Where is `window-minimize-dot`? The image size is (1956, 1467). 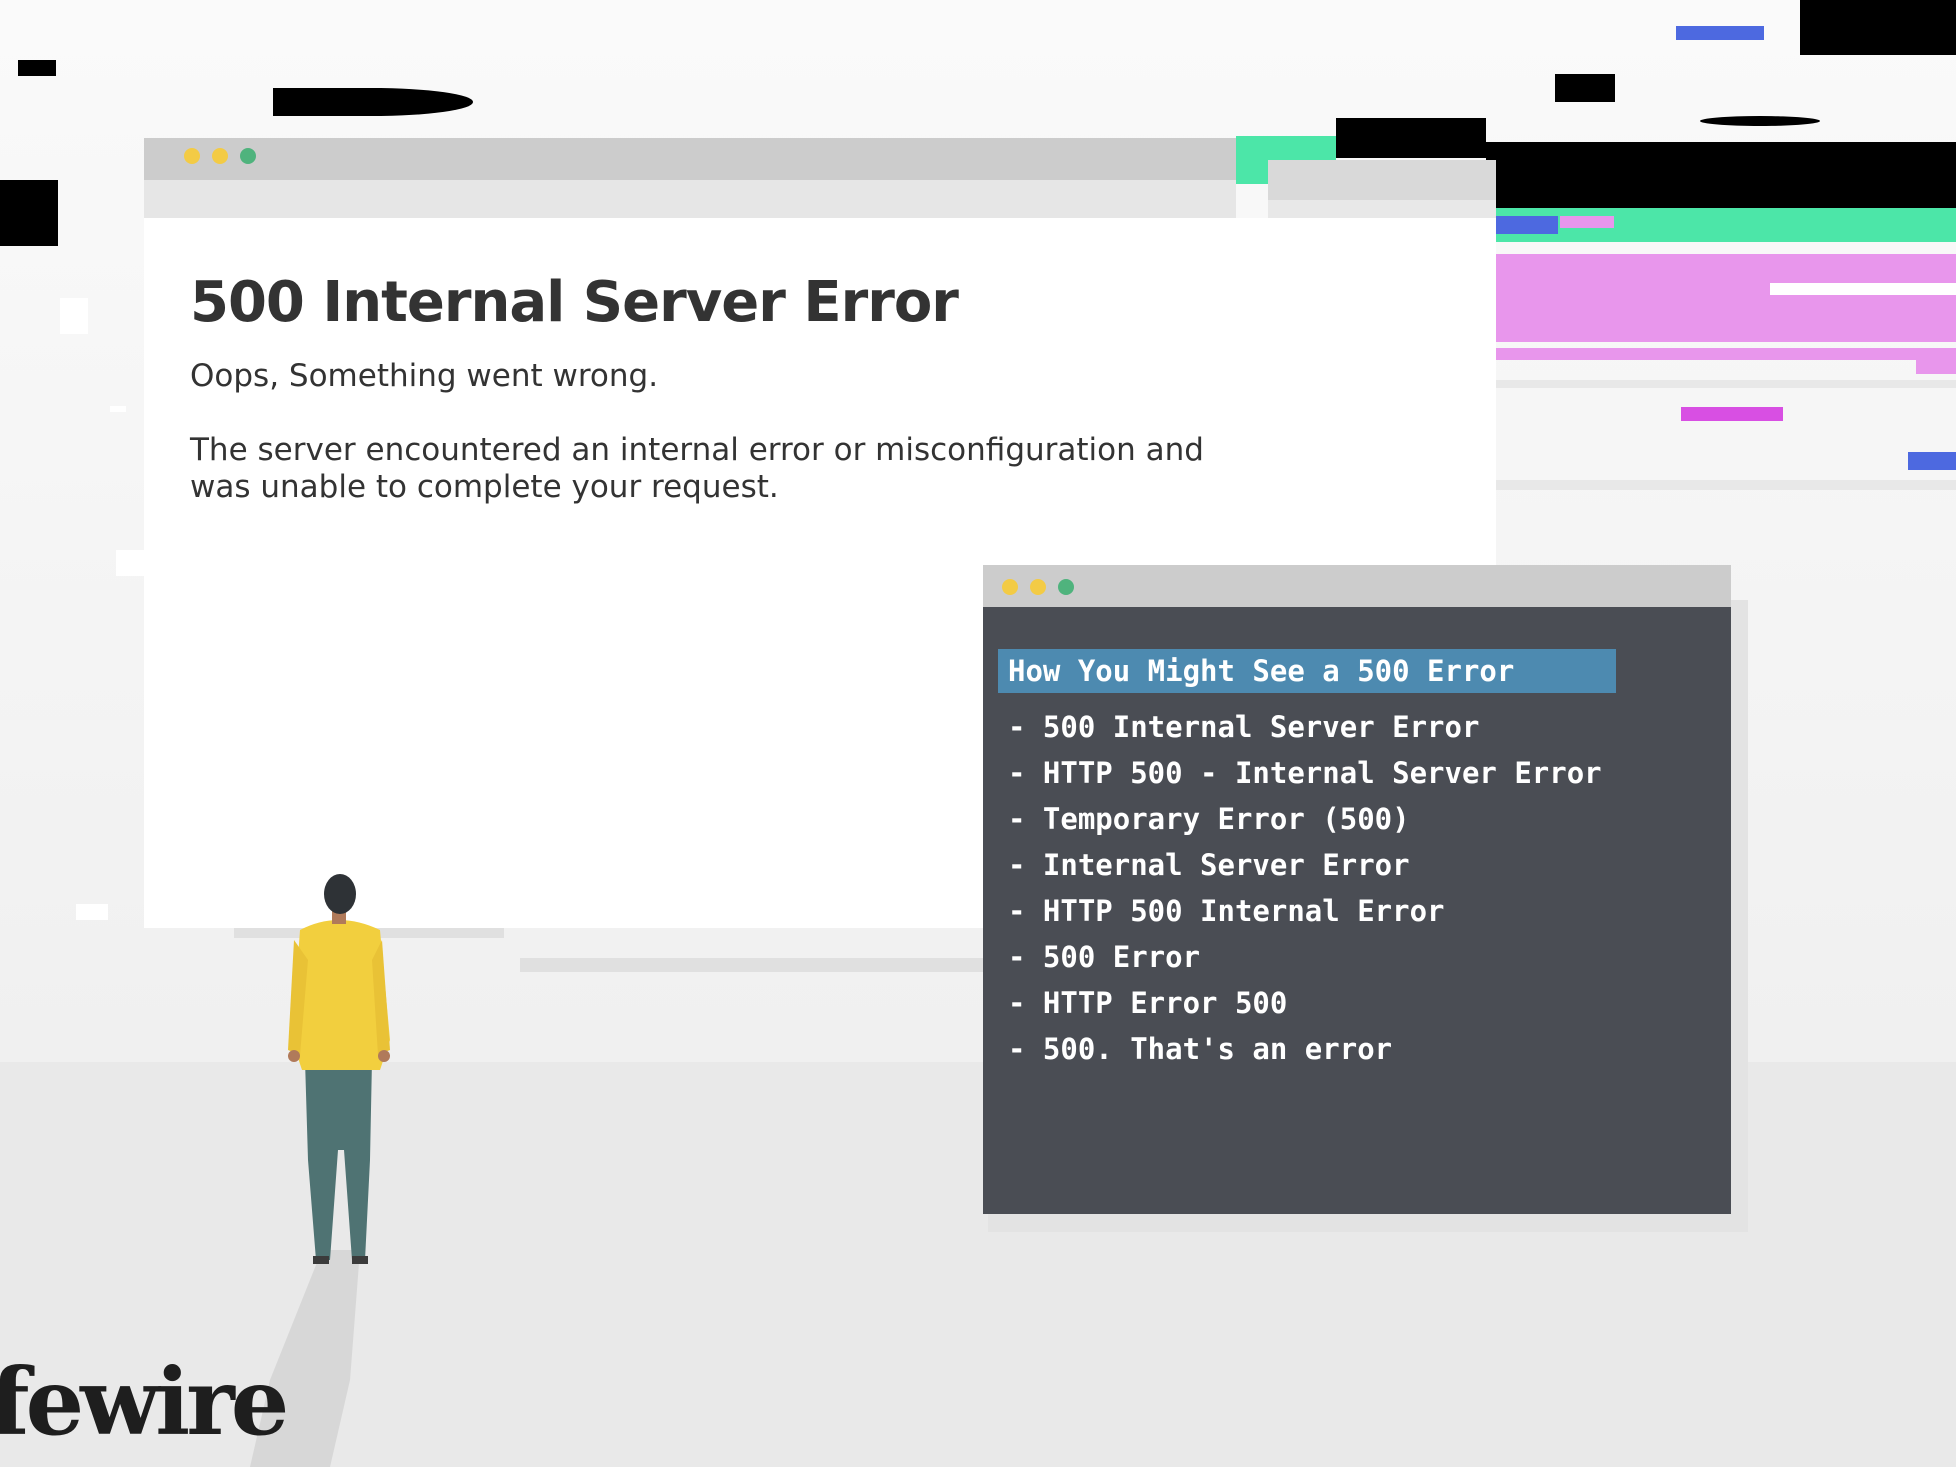
window-minimize-dot is located at coordinates (192, 156).